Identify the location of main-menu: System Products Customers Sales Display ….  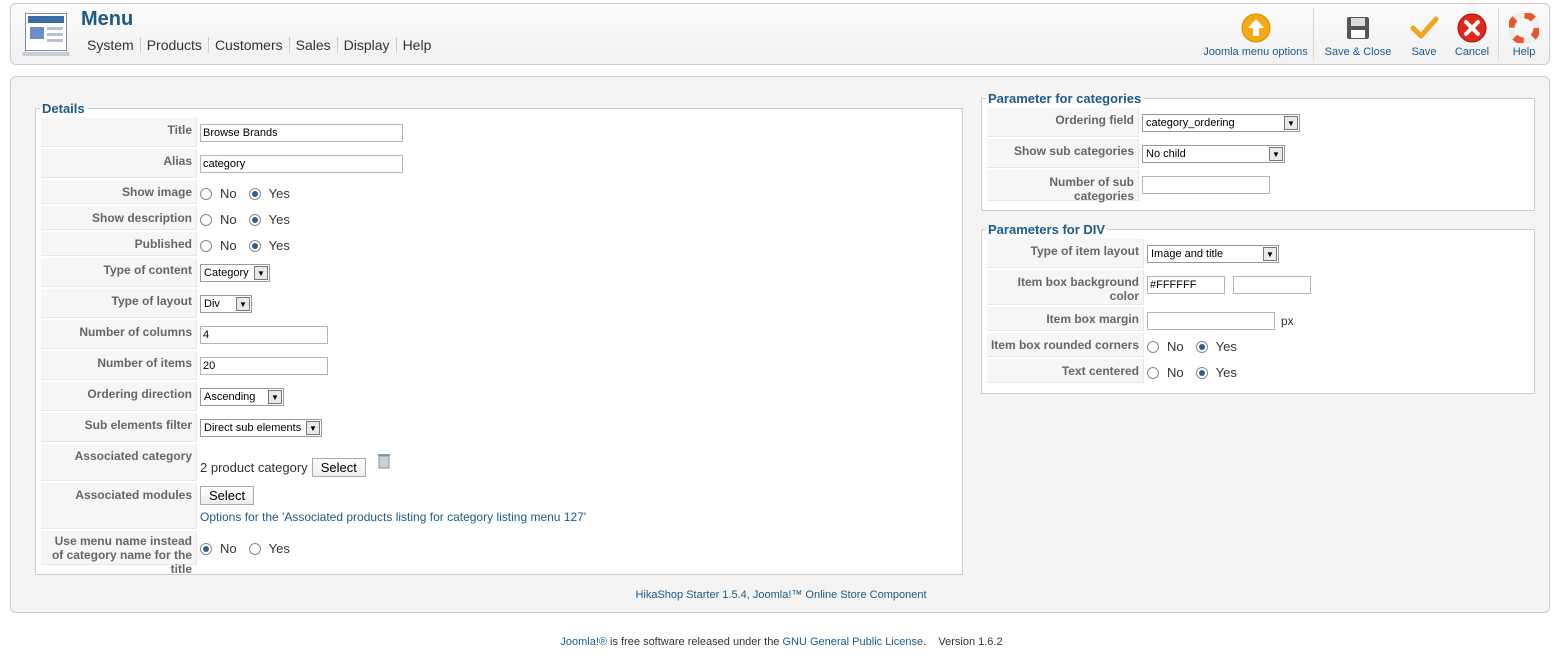
(259, 45).